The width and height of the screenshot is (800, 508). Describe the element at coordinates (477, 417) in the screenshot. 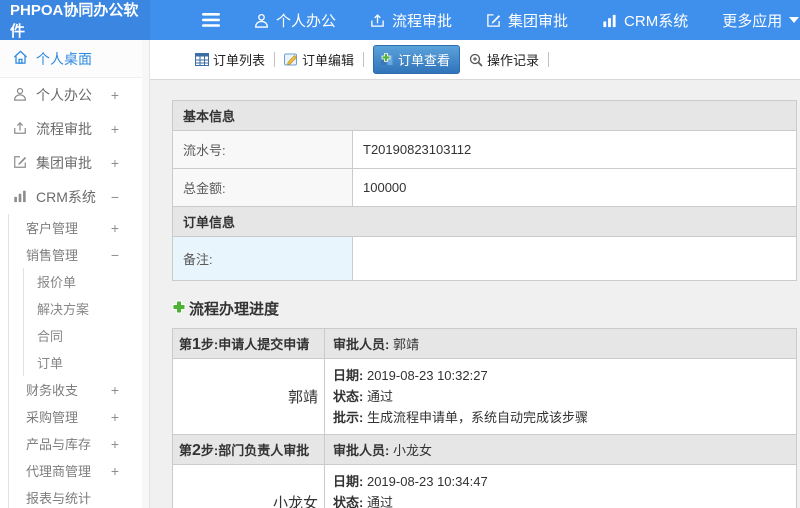

I see `comment-value: 生成流程申请单，系统自动完成该步骤` at that location.